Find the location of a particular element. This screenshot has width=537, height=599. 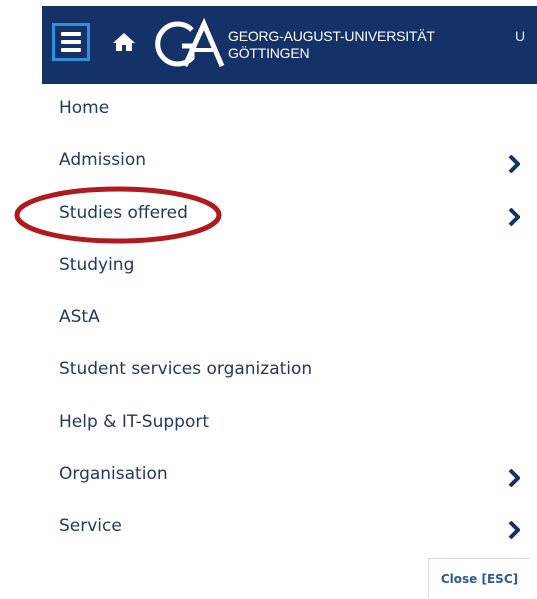

nav-item-asta: AStA is located at coordinates (286, 319).